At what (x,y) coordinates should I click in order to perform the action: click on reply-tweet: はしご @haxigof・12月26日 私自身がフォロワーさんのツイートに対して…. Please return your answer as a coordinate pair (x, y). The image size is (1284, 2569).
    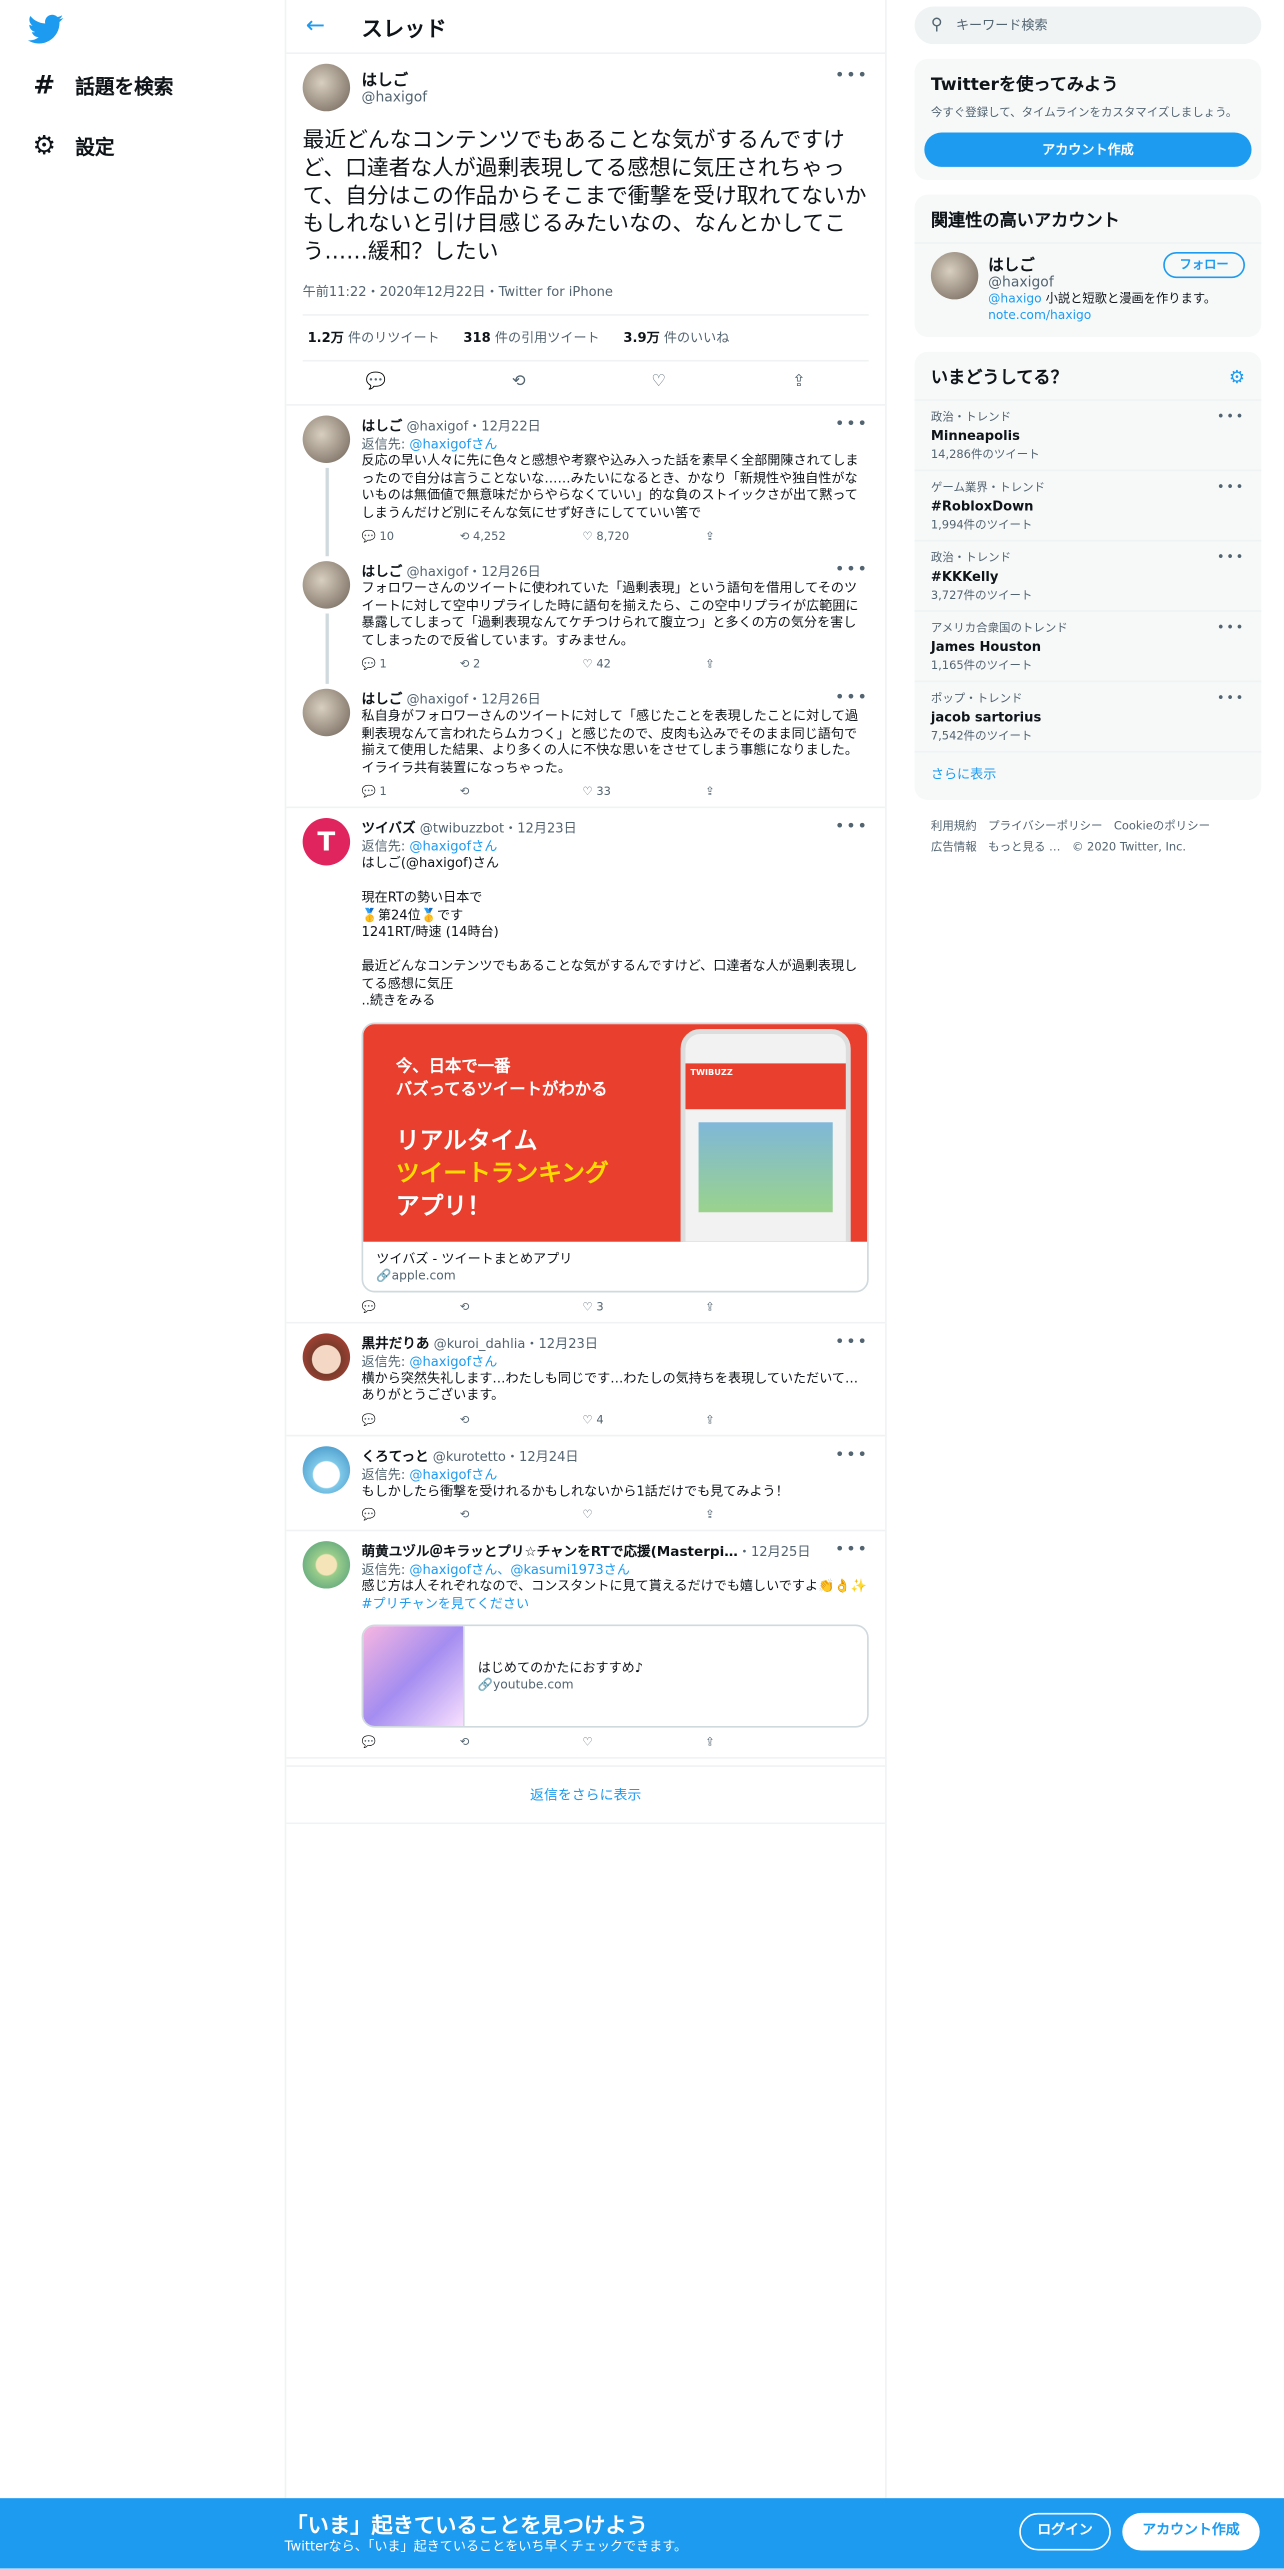
    Looking at the image, I should click on (586, 744).